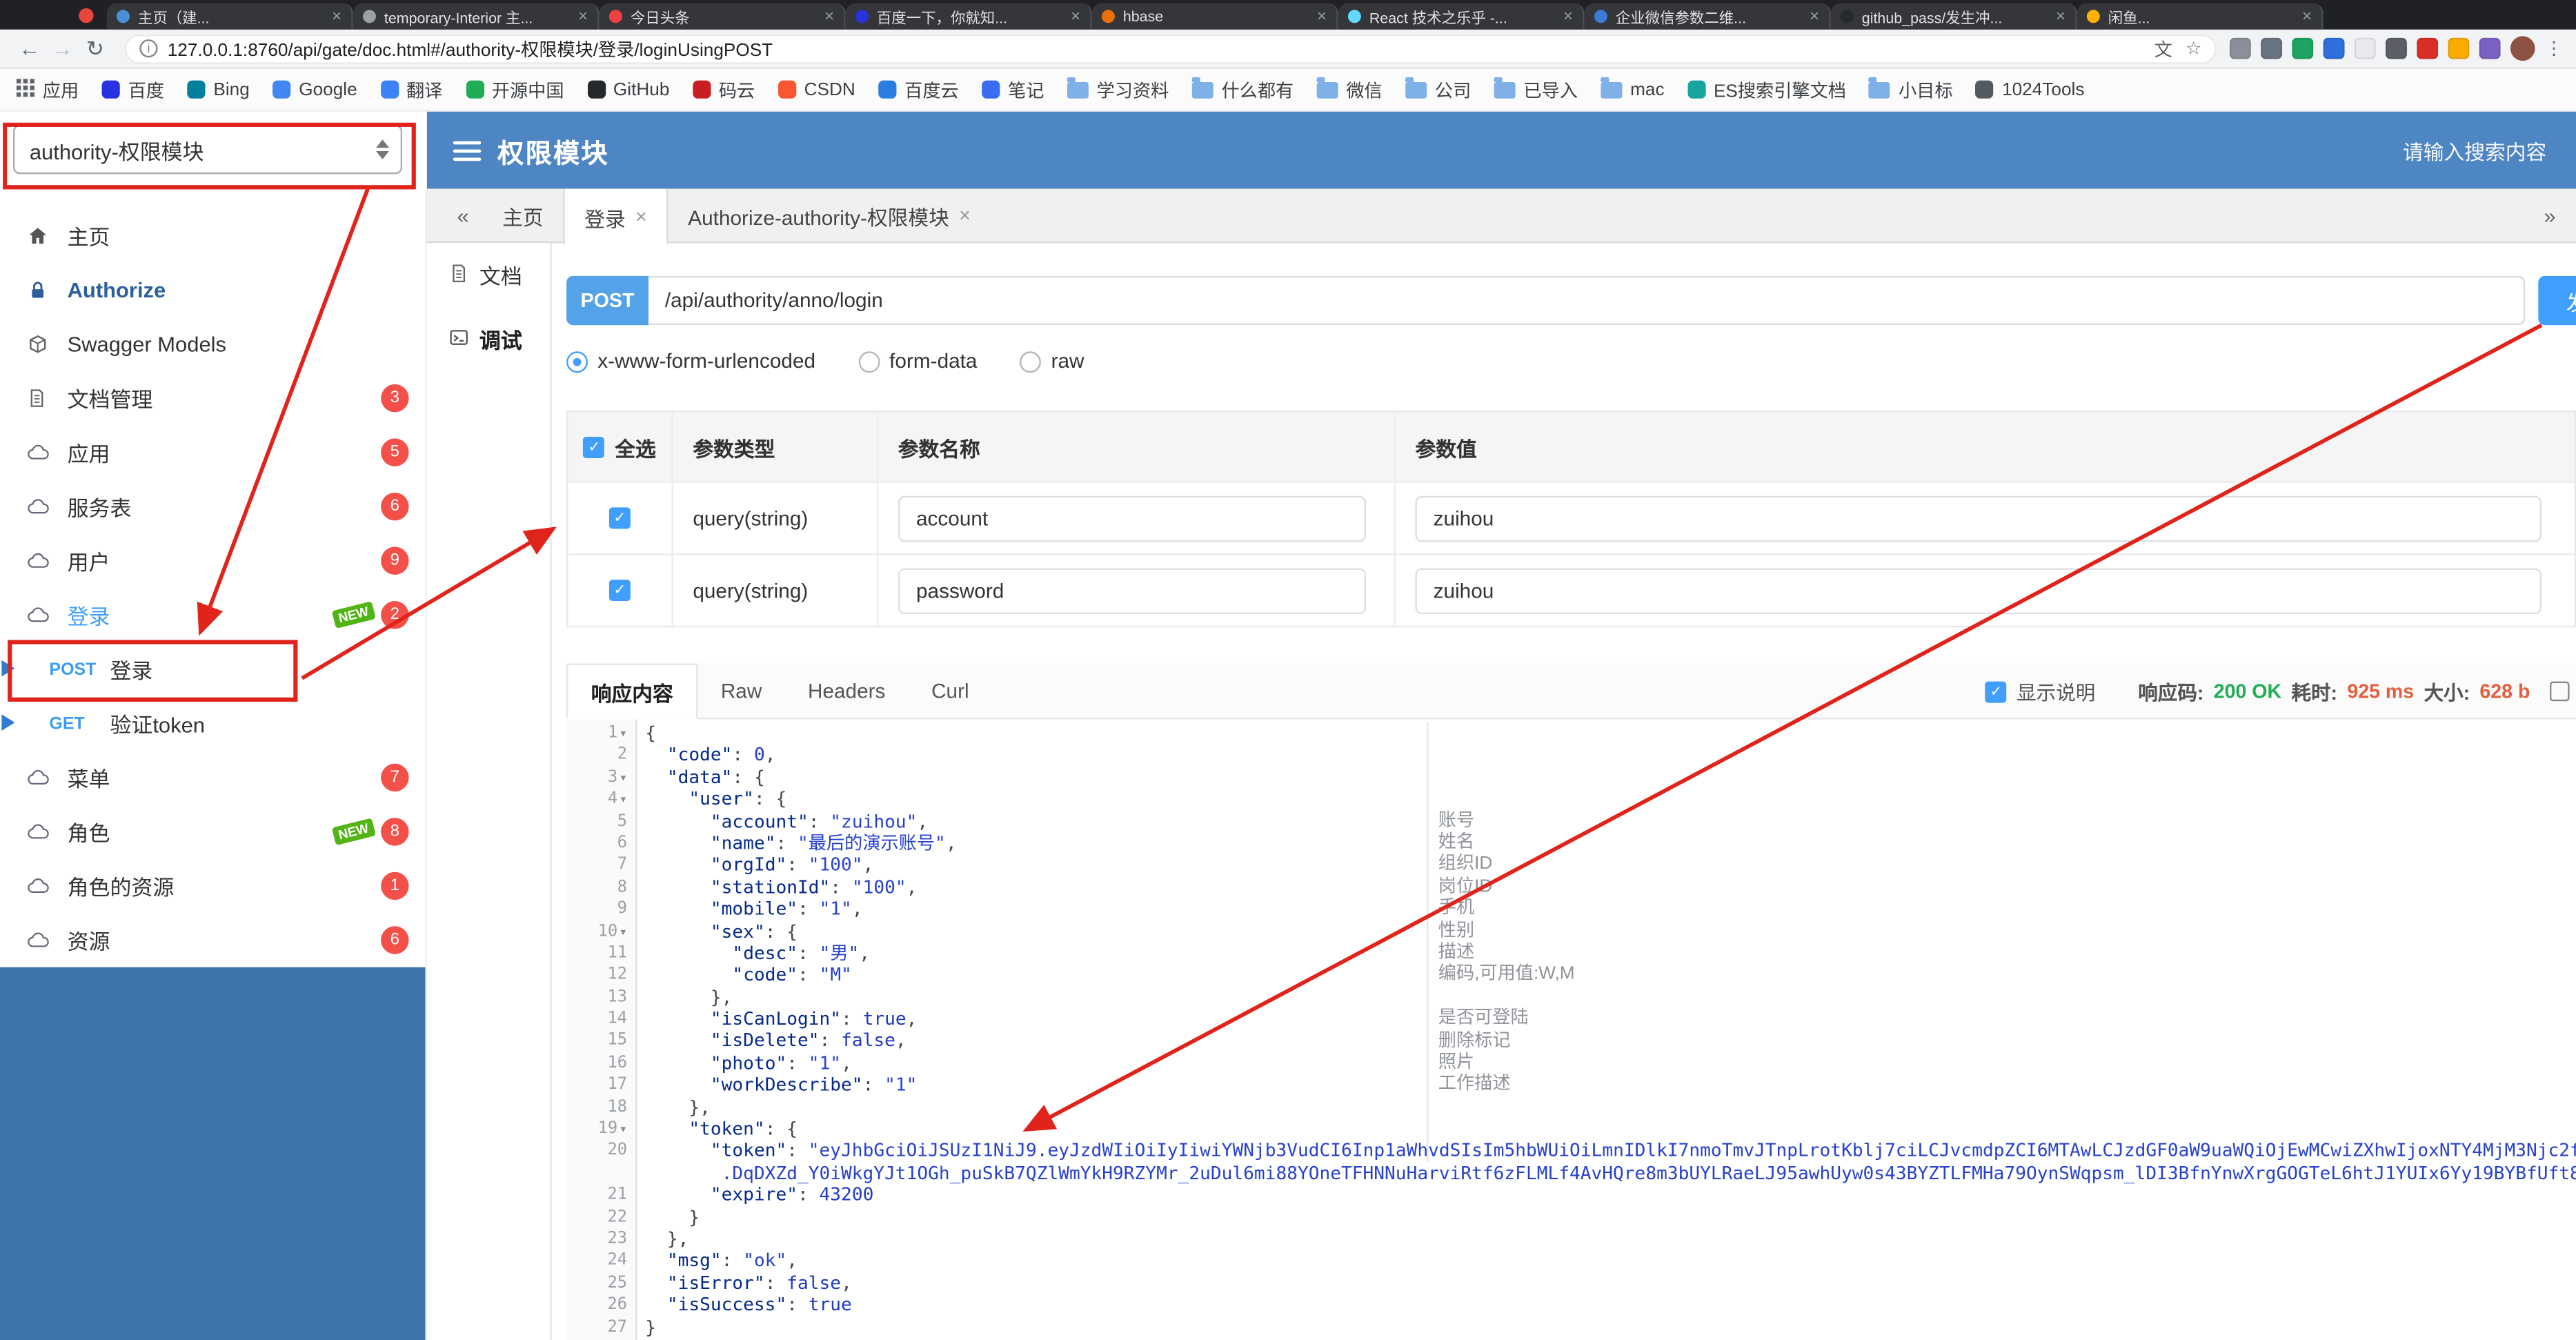 This screenshot has height=1340, width=2576. What do you see at coordinates (476, 16) in the screenshot?
I see `browser-tab: temporary-Interior 主... ×` at bounding box center [476, 16].